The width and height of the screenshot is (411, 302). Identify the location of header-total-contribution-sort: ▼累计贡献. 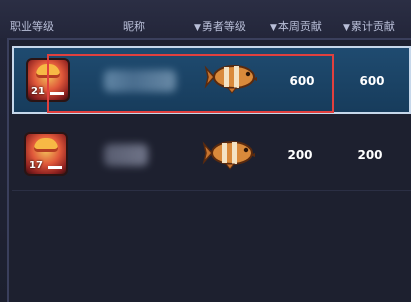
(369, 27).